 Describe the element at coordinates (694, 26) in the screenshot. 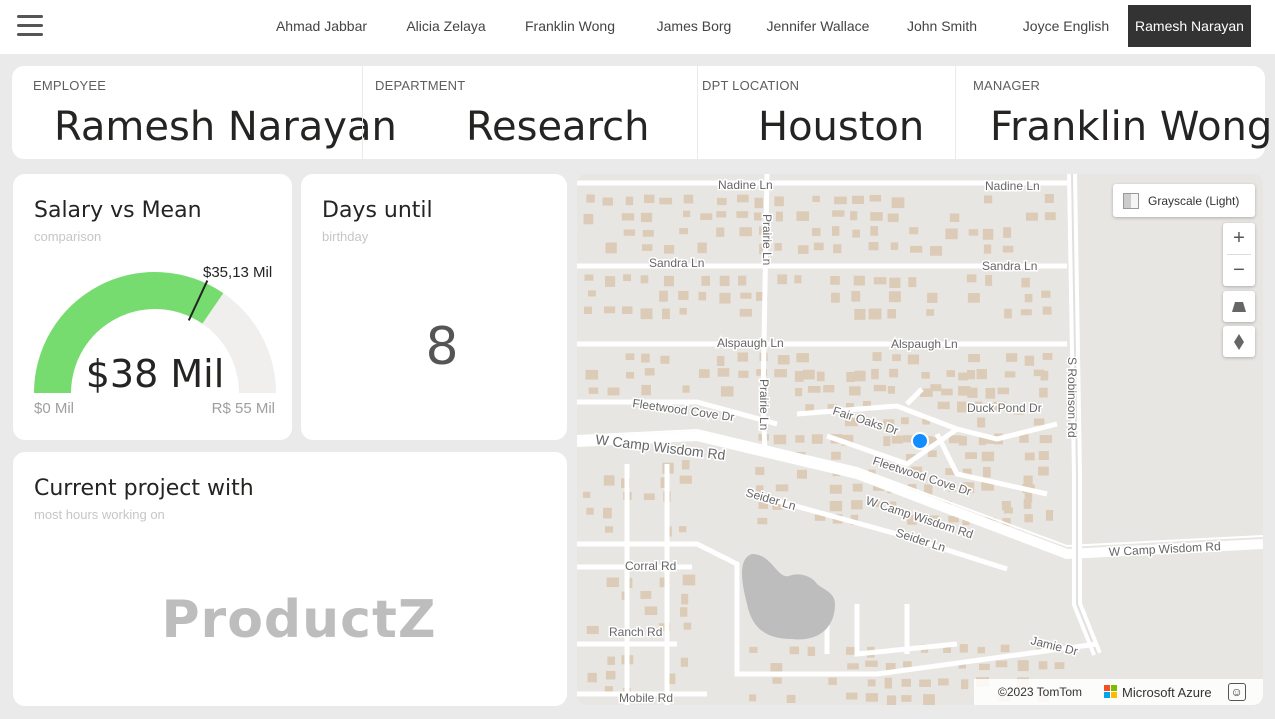

I see `tab-james-borg: James Borg` at that location.